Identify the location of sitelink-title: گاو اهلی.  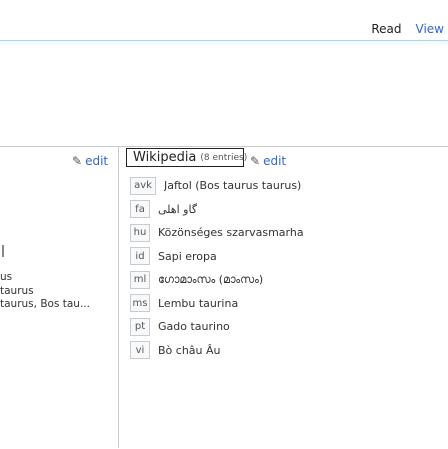
(177, 209).